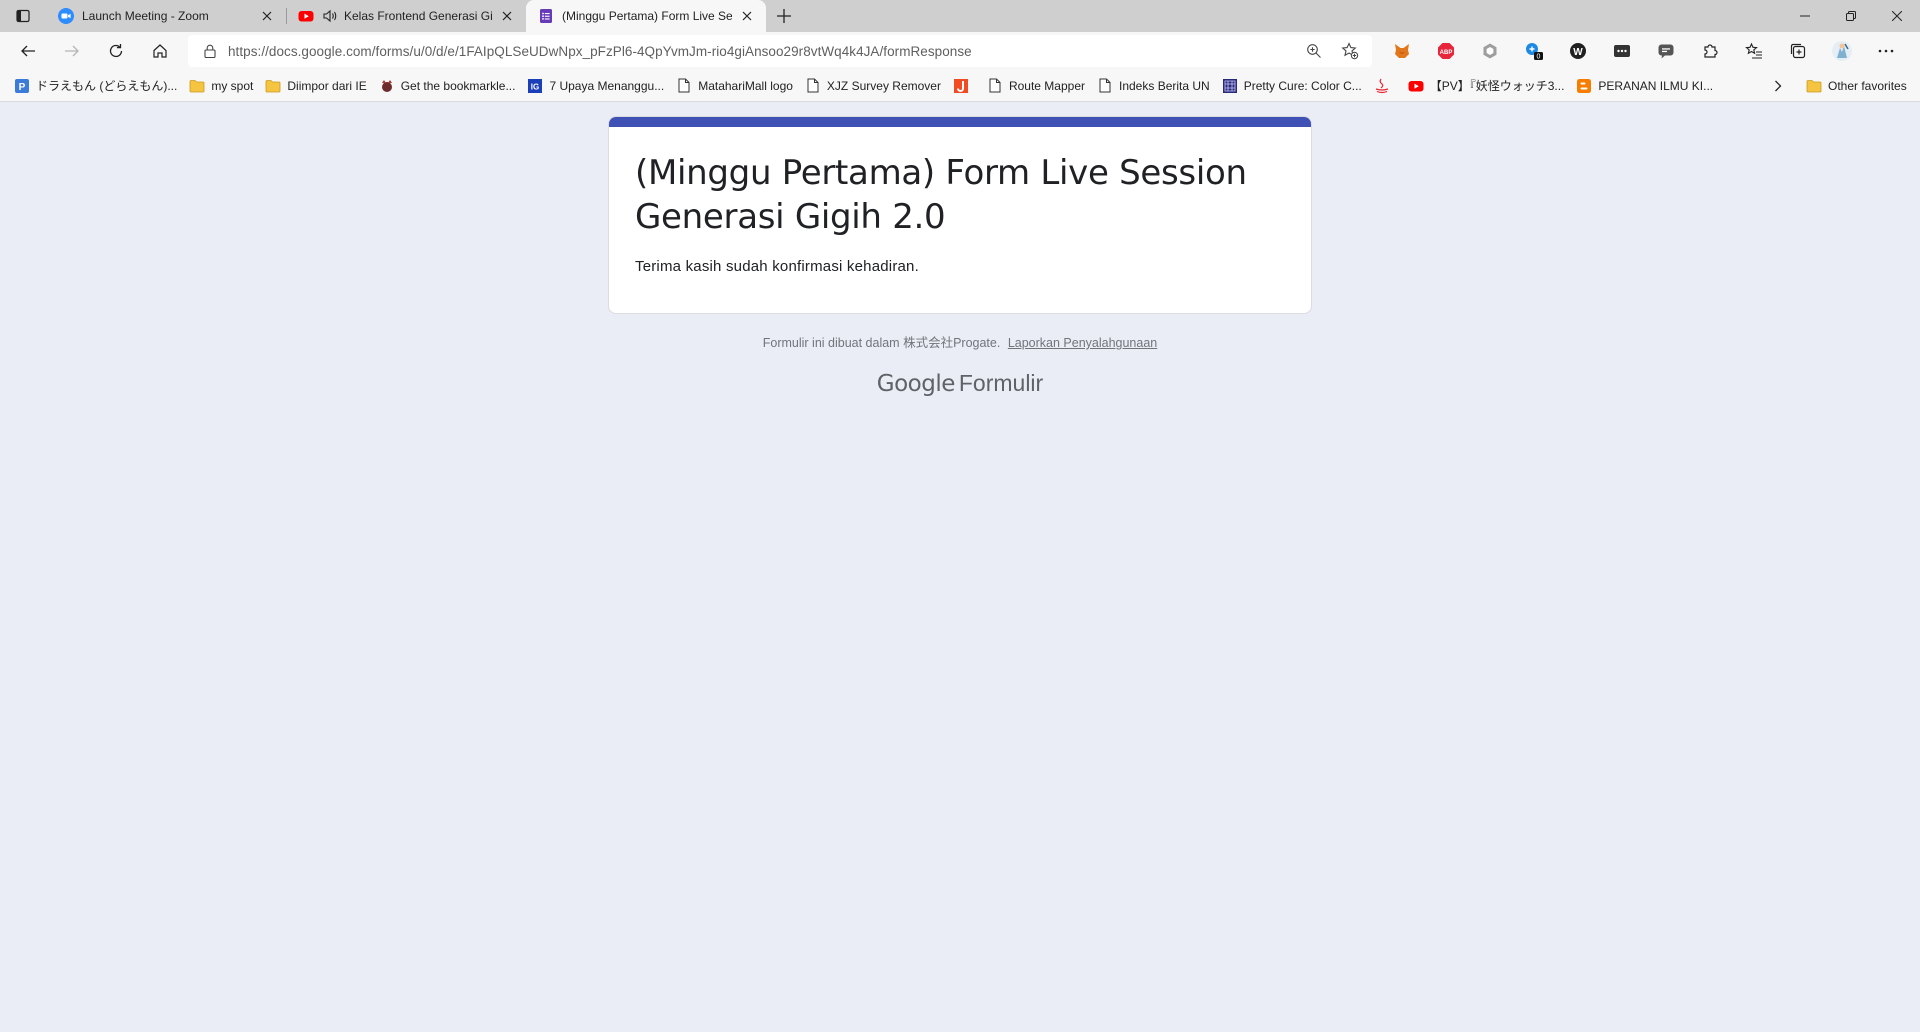  I want to click on metamask-extension, so click(1402, 51).